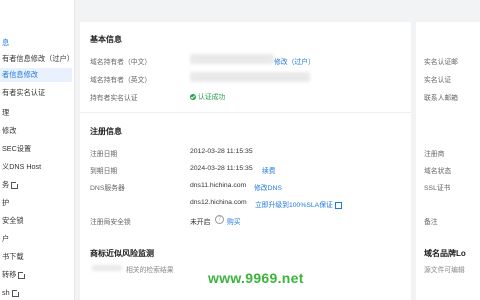  I want to click on sidebar-item-info: 息, so click(36, 43).